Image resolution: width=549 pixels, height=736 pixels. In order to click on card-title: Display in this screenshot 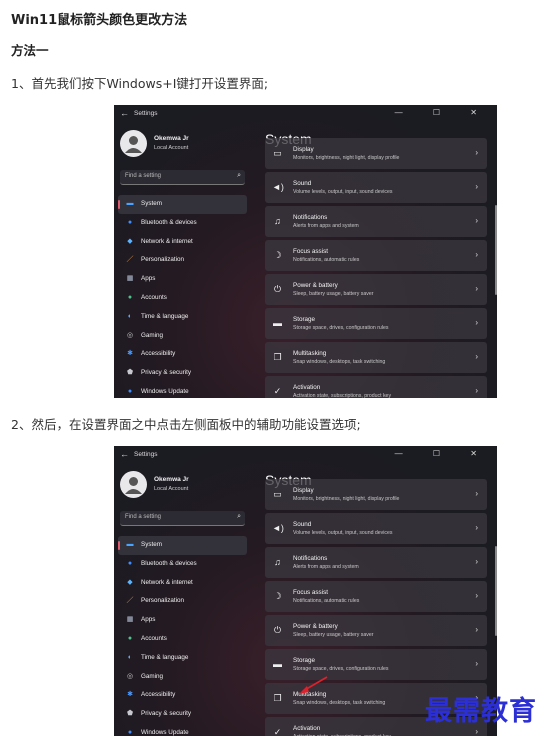, I will do `click(303, 490)`.